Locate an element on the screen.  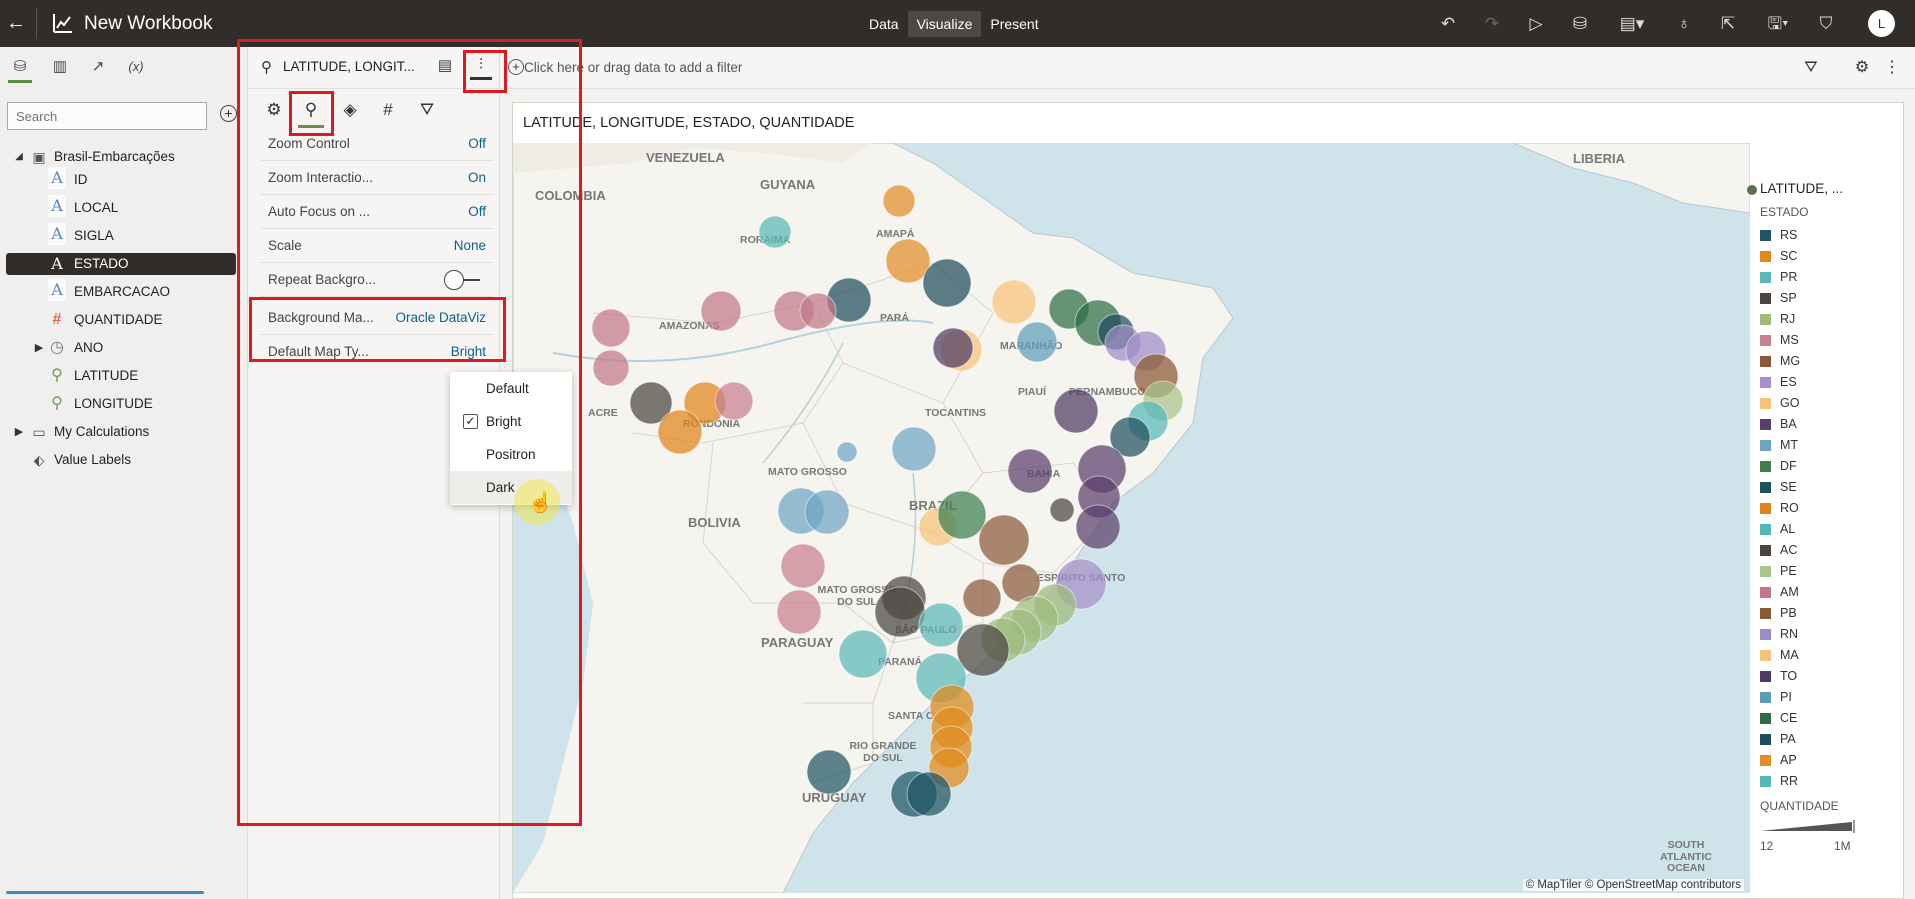
undo-icon: ↶ is located at coordinates (1448, 24).